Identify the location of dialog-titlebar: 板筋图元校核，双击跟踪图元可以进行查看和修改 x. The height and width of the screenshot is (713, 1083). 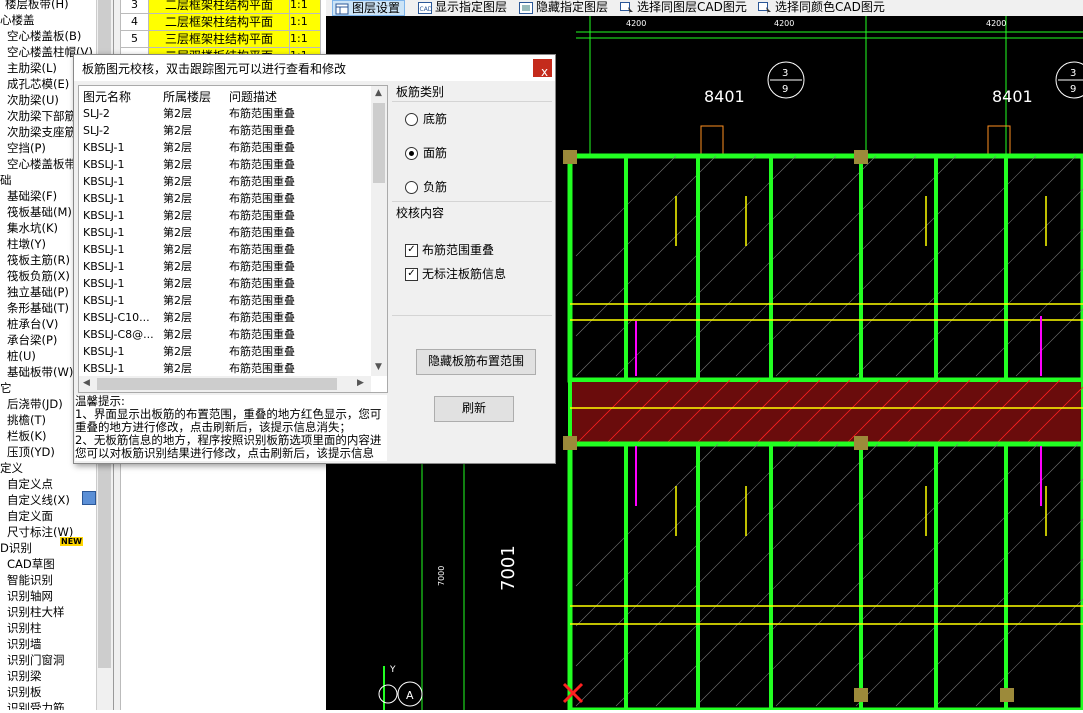
(314, 68).